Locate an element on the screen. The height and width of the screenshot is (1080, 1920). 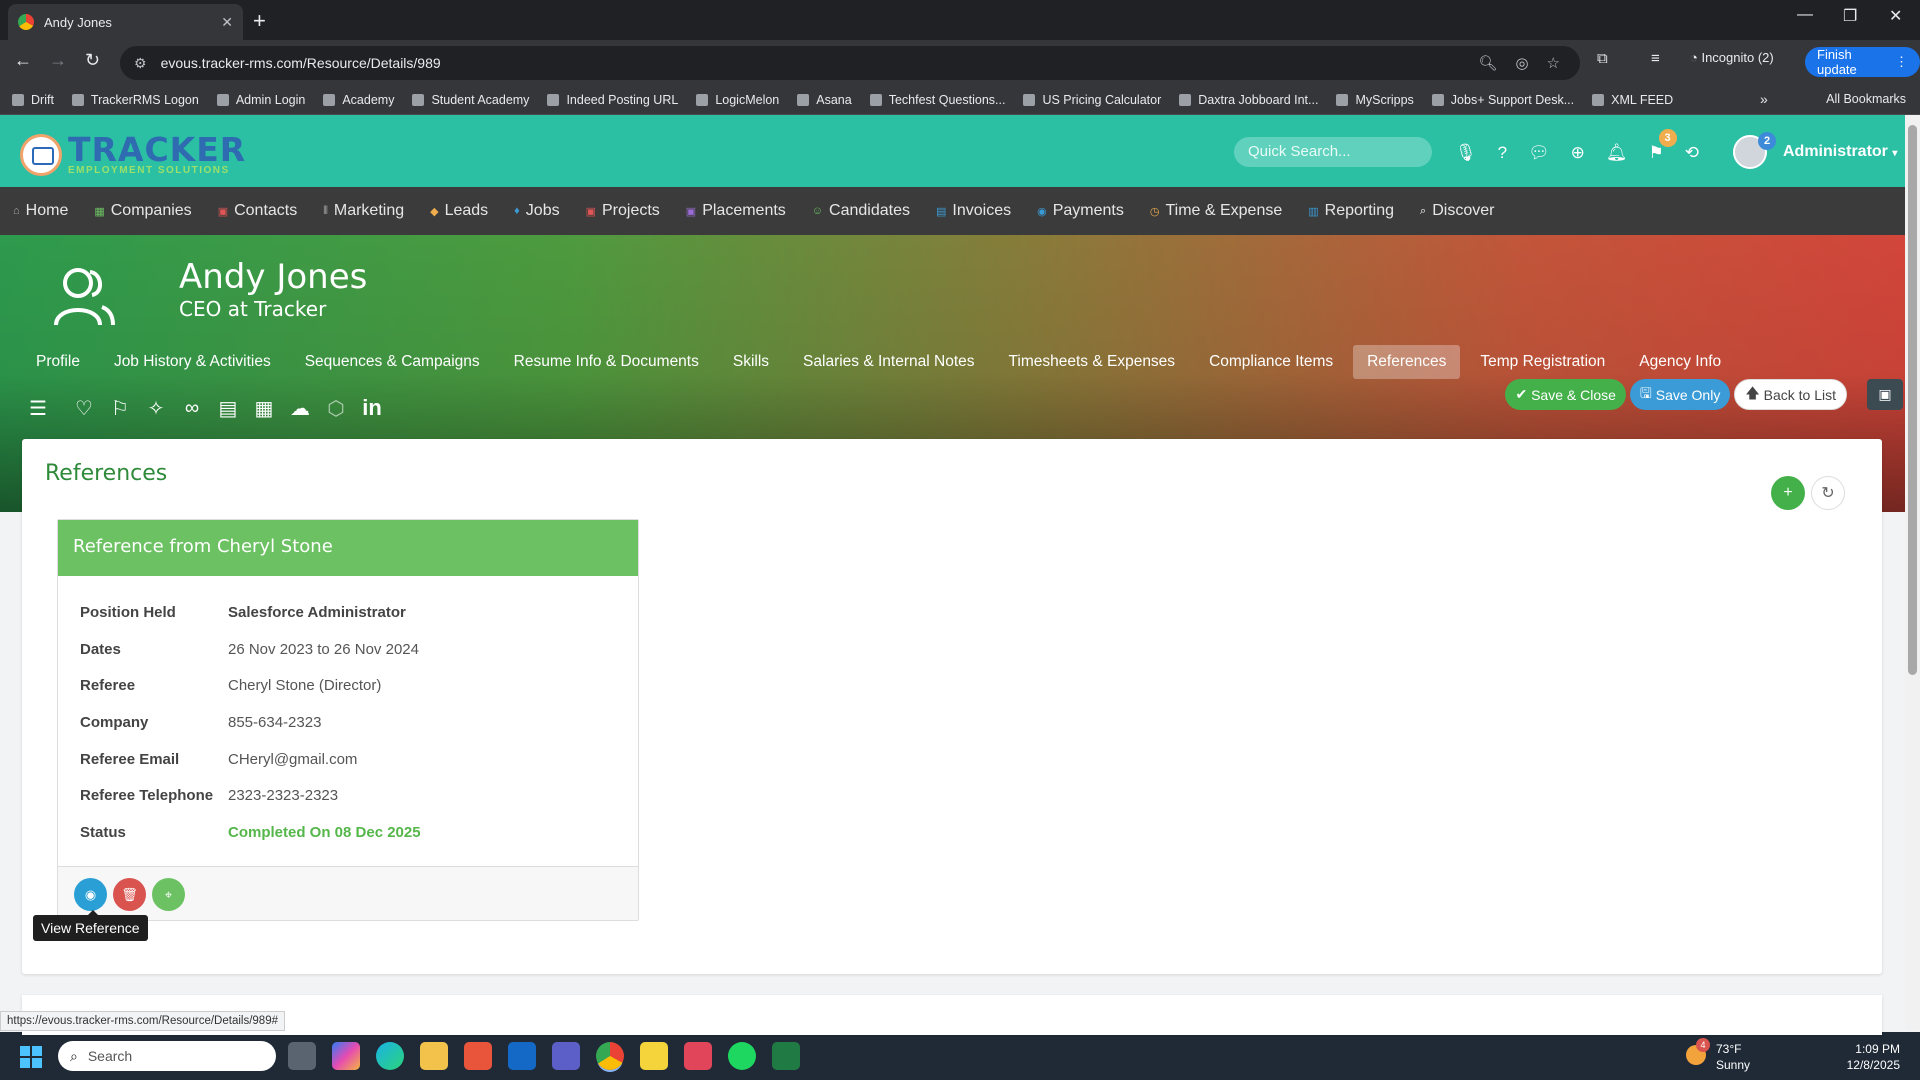
tab-agency-info: Agency Info is located at coordinates (1680, 362).